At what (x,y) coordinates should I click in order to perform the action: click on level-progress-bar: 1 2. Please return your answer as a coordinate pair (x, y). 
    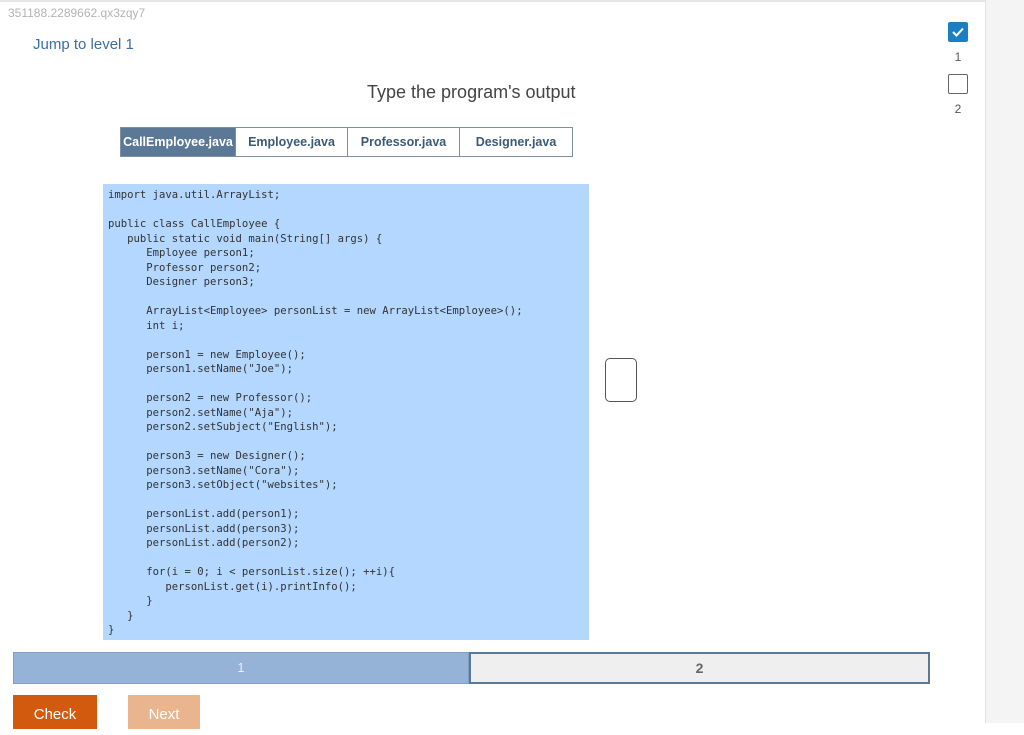
    Looking at the image, I should click on (471, 668).